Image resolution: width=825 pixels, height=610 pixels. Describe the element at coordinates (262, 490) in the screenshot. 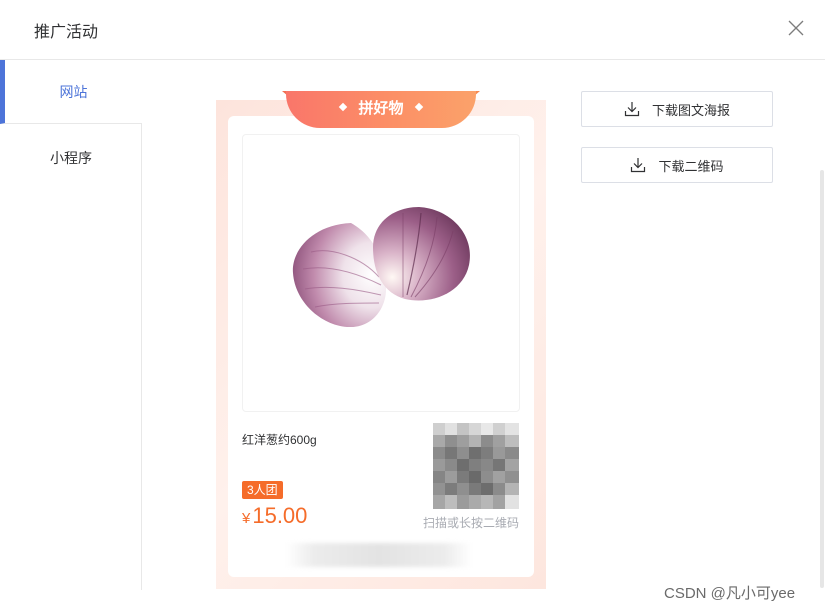

I see `group-badge: 3人团` at that location.